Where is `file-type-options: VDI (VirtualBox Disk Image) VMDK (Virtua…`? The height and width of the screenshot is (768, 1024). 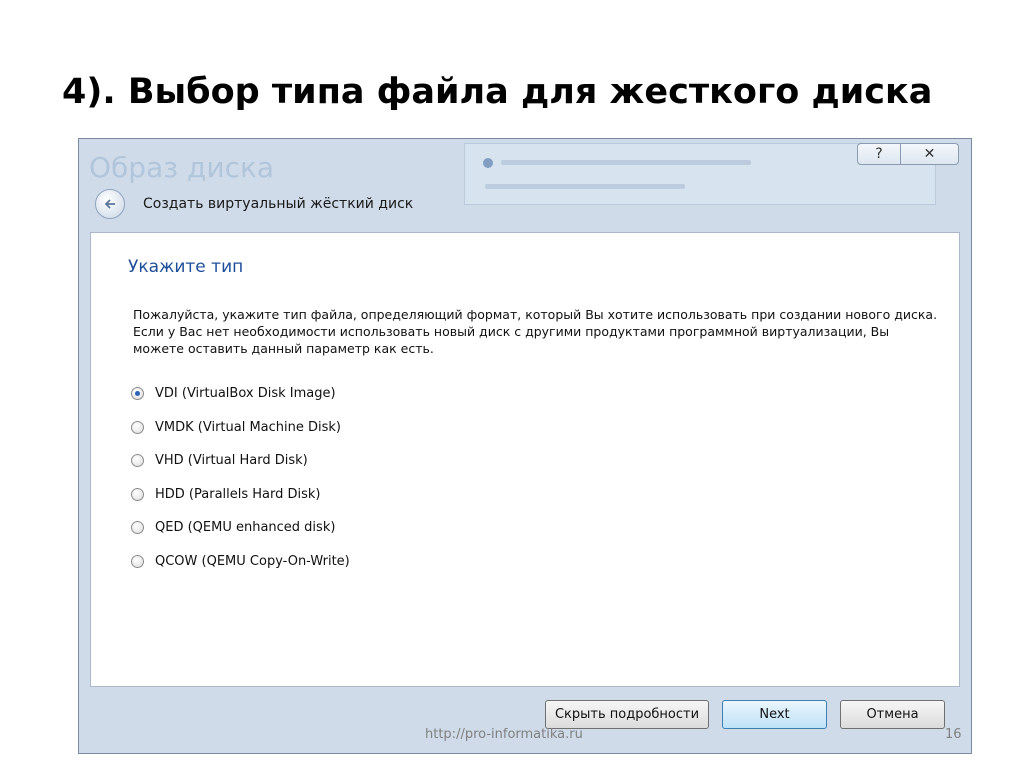 file-type-options: VDI (VirtualBox Disk Image) VMDK (Virtua… is located at coordinates (240, 477).